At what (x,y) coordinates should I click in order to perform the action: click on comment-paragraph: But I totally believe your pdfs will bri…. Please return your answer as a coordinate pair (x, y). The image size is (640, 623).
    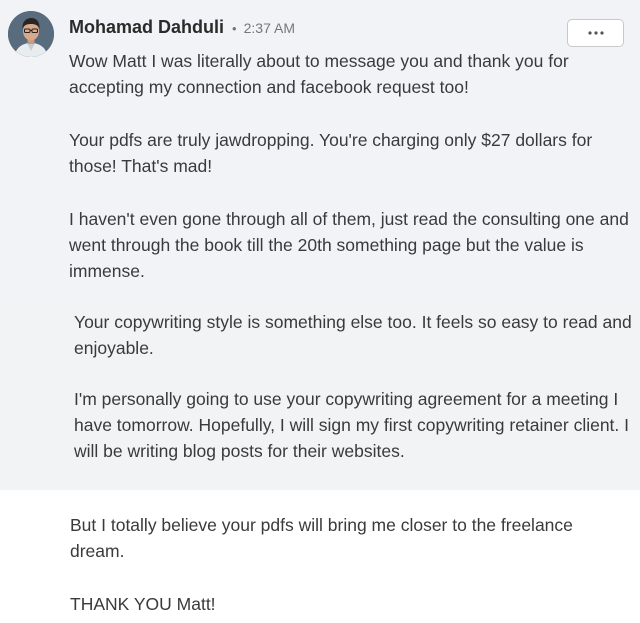
    Looking at the image, I should click on (321, 538).